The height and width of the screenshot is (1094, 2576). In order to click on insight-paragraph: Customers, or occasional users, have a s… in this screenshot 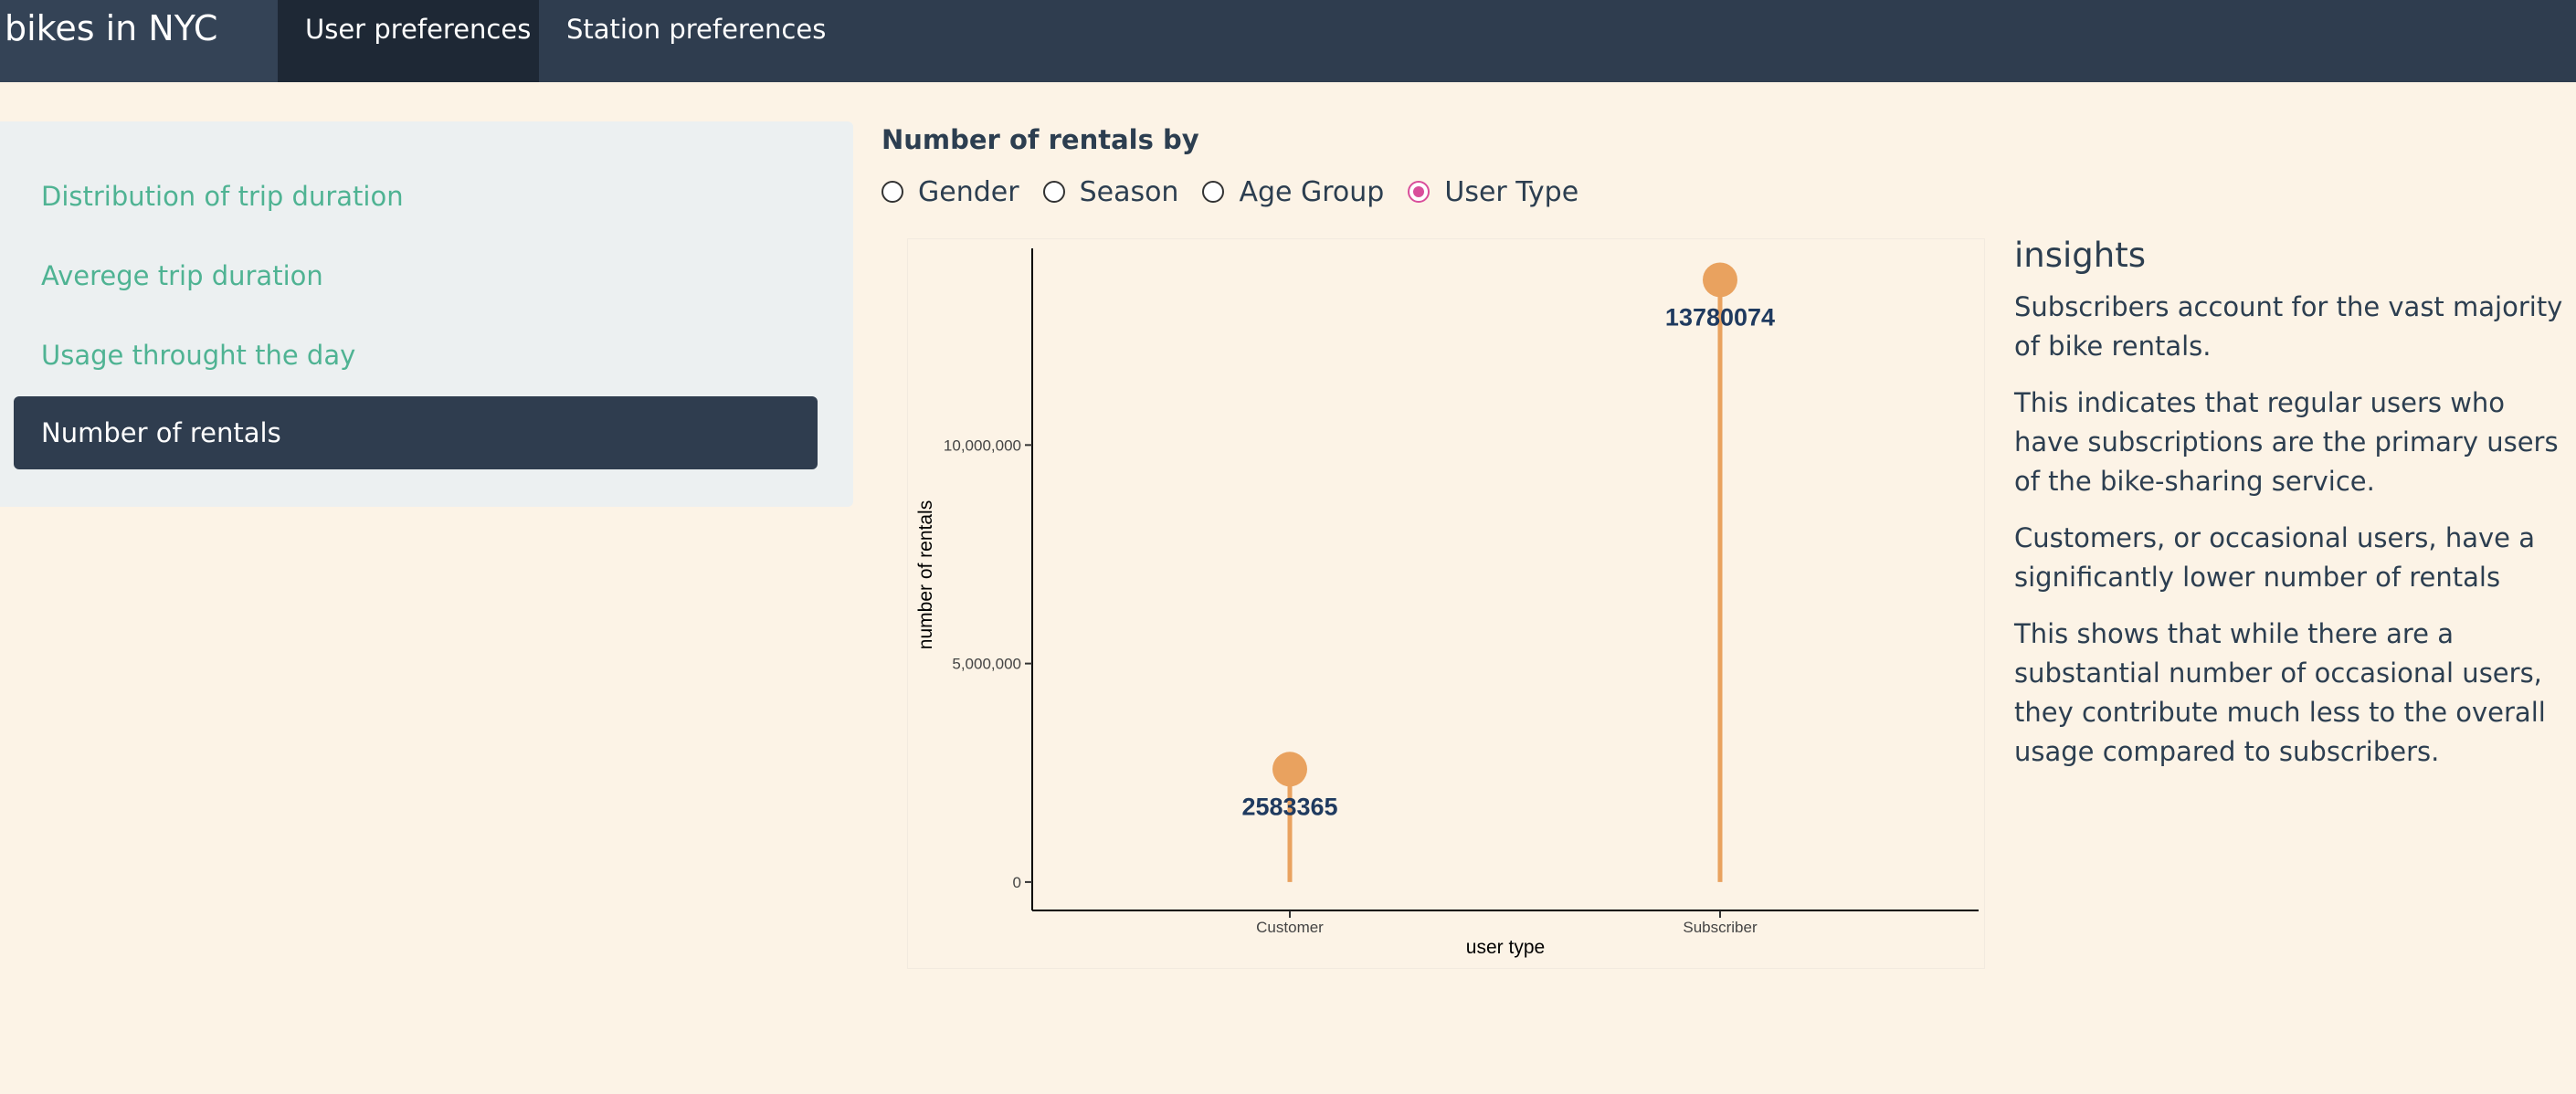, I will do `click(2274, 557)`.